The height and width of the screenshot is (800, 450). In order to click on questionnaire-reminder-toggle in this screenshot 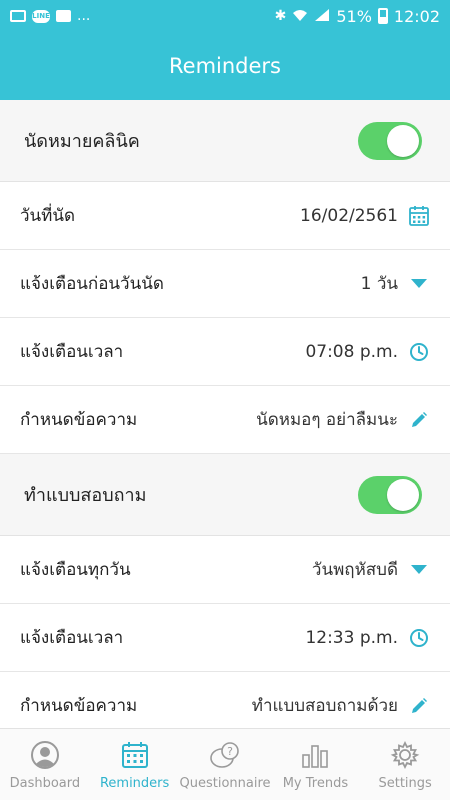, I will do `click(390, 494)`.